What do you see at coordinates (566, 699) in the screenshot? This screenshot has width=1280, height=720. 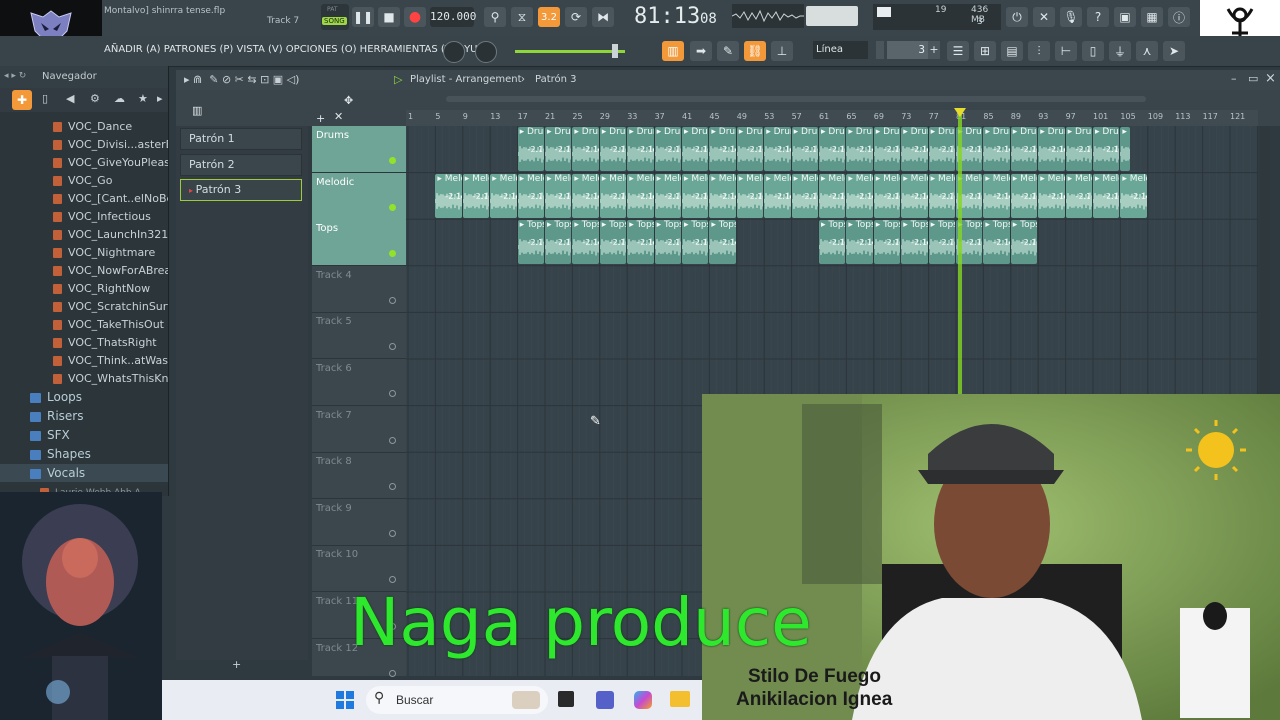 I see `taskview-icon` at bounding box center [566, 699].